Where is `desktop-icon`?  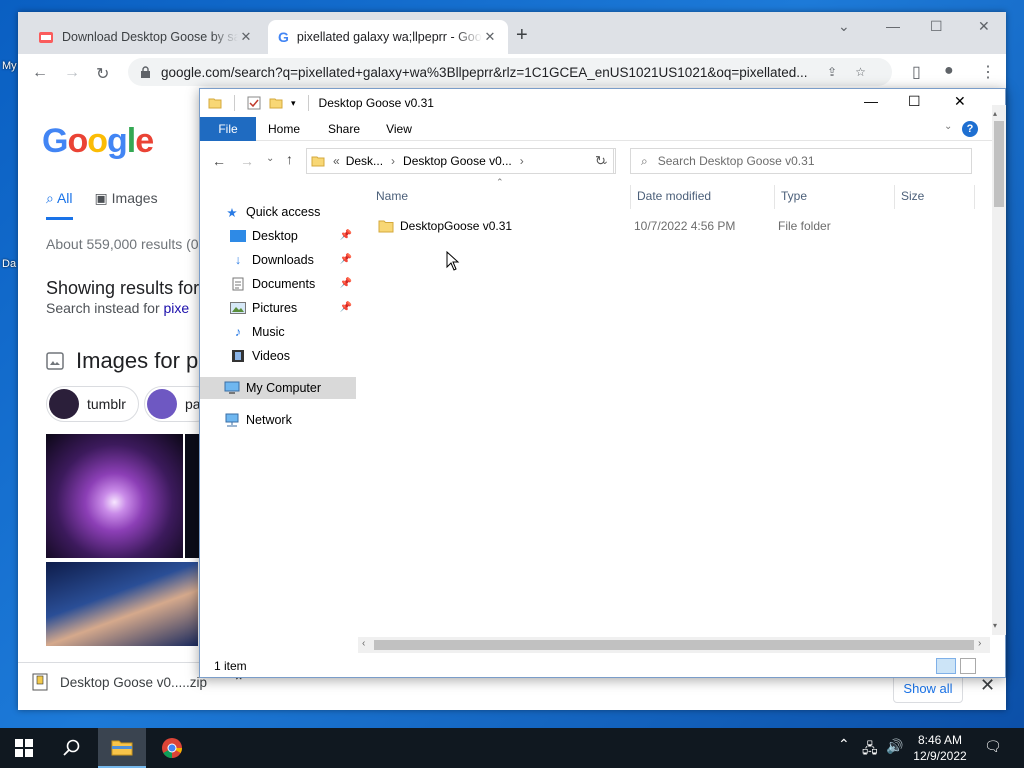
desktop-icon is located at coordinates (238, 236).